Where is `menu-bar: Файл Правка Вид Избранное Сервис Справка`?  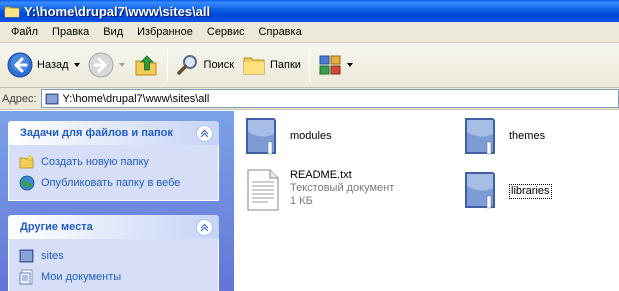 menu-bar: Файл Правка Вид Избранное Сервис Справка is located at coordinates (309, 32).